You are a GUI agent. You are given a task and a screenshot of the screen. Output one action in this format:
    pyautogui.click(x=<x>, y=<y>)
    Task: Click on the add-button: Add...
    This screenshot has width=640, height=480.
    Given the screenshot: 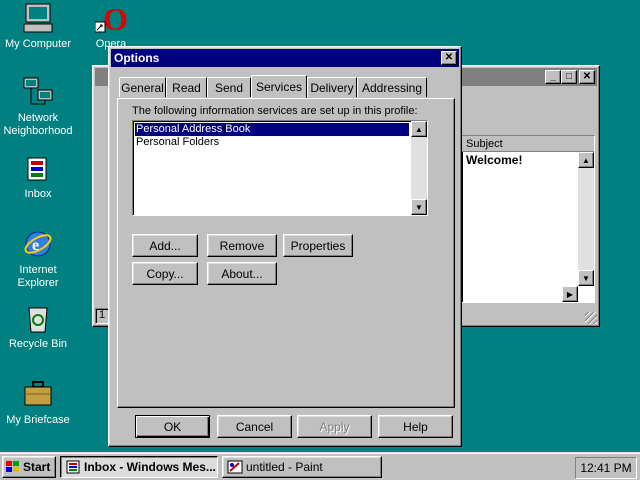 What is the action you would take?
    pyautogui.click(x=165, y=245)
    